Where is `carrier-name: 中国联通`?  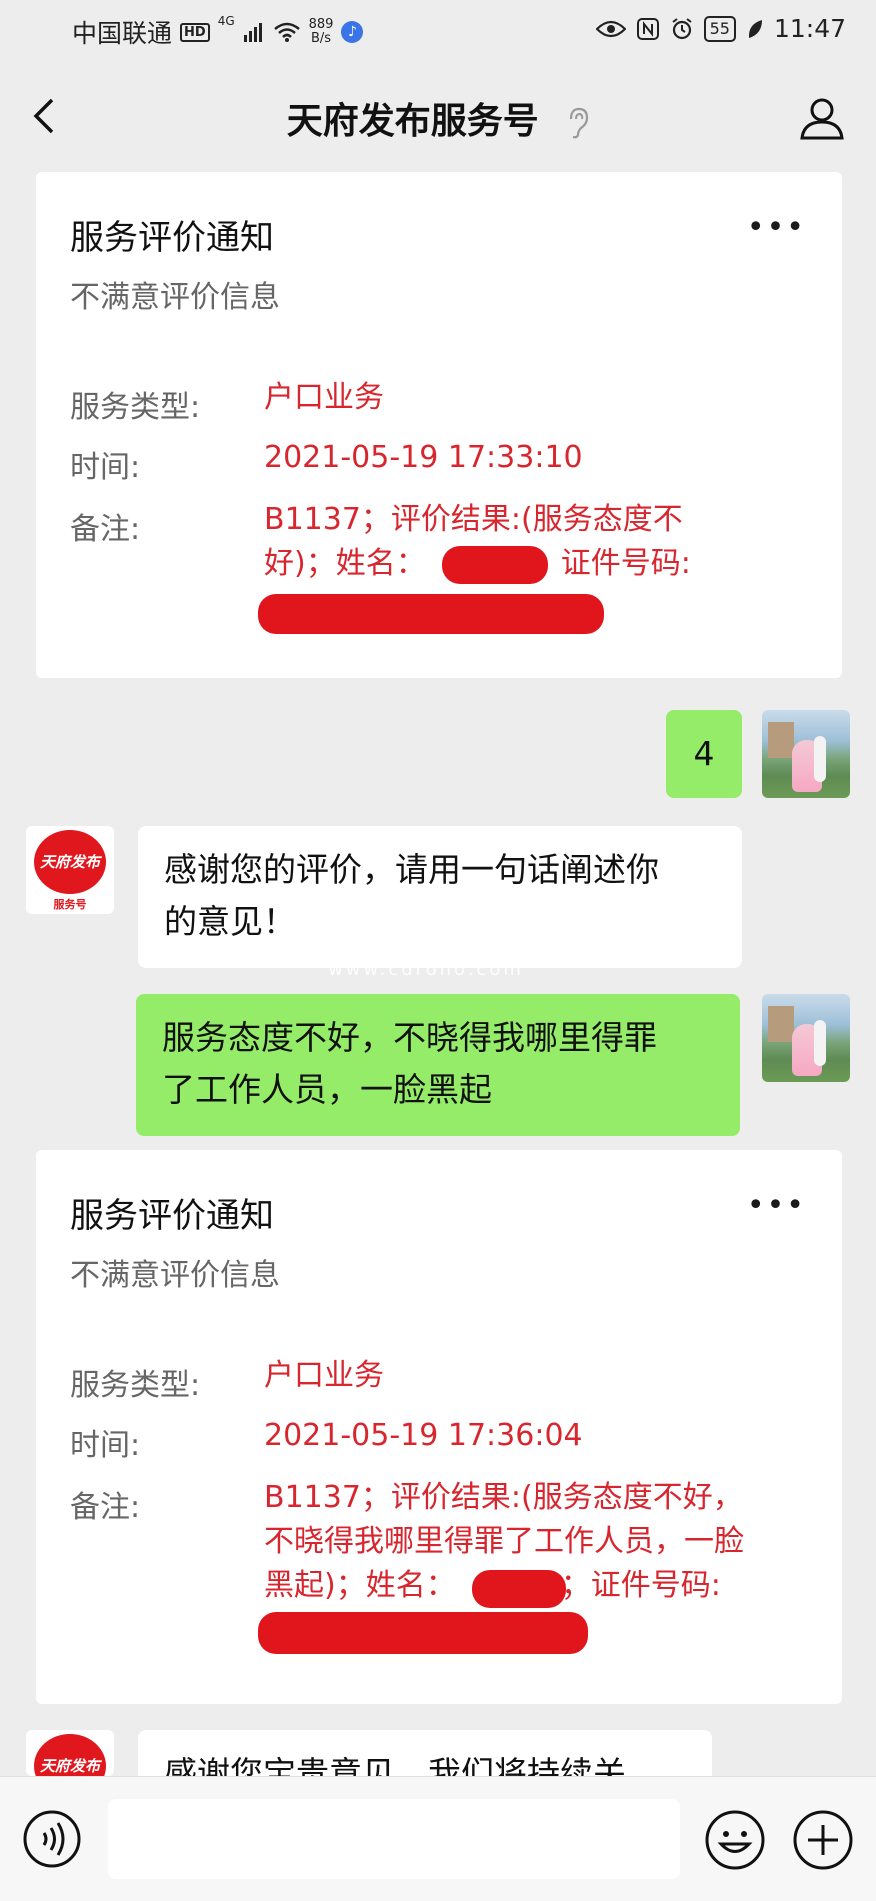 carrier-name: 中国联通 is located at coordinates (122, 33).